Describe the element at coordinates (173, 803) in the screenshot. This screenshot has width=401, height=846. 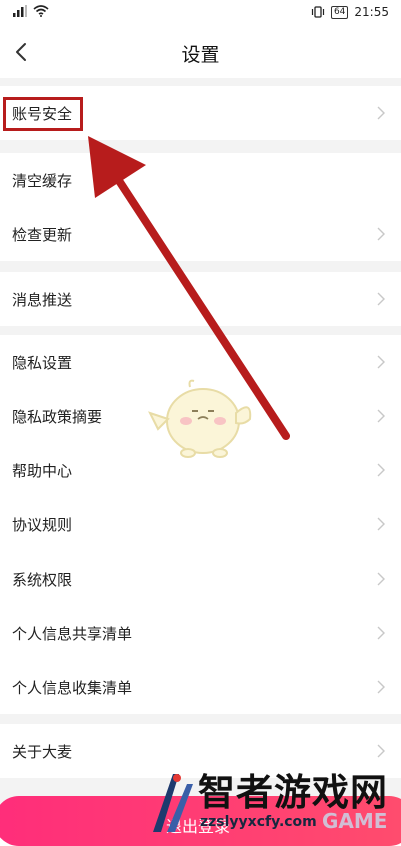
I see `site-logo-icon` at that location.